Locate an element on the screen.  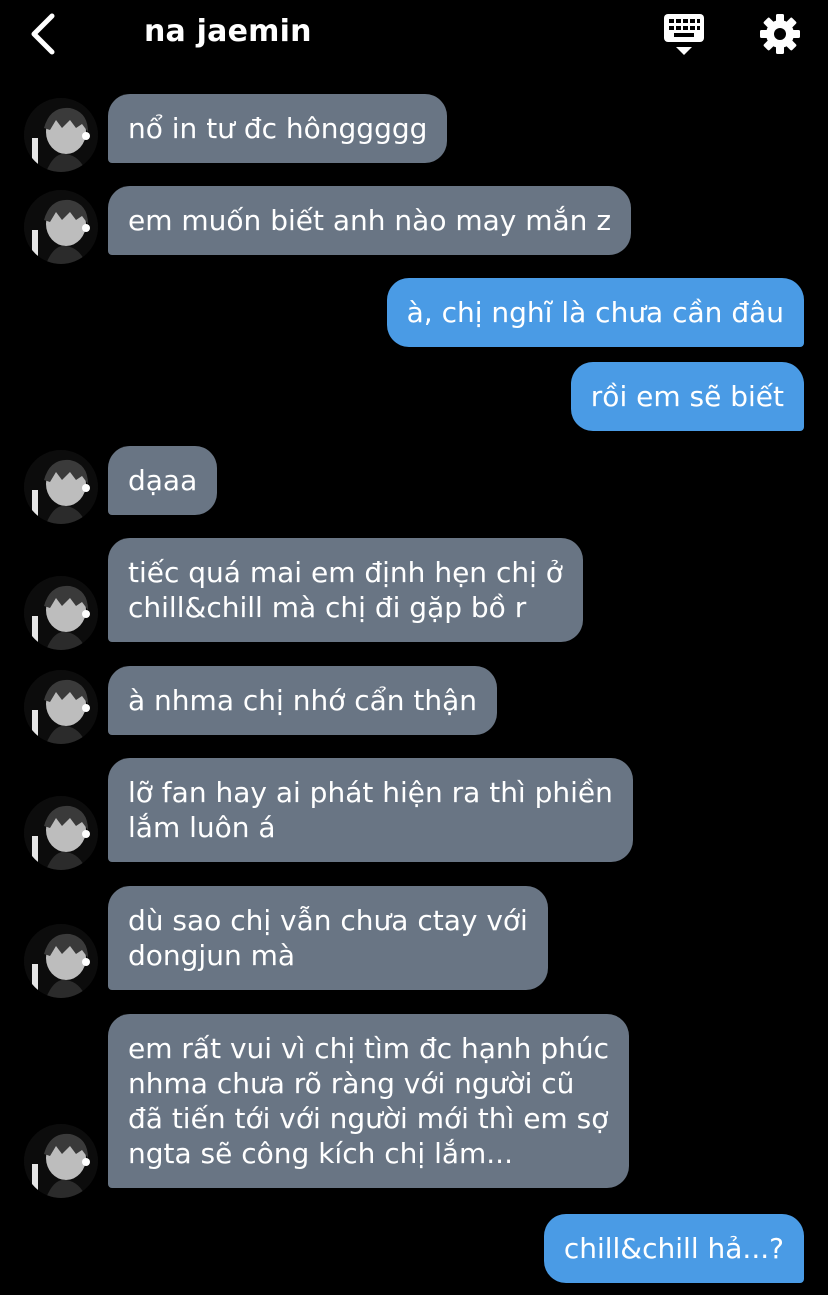
keyboard-button is located at coordinates (684, 35).